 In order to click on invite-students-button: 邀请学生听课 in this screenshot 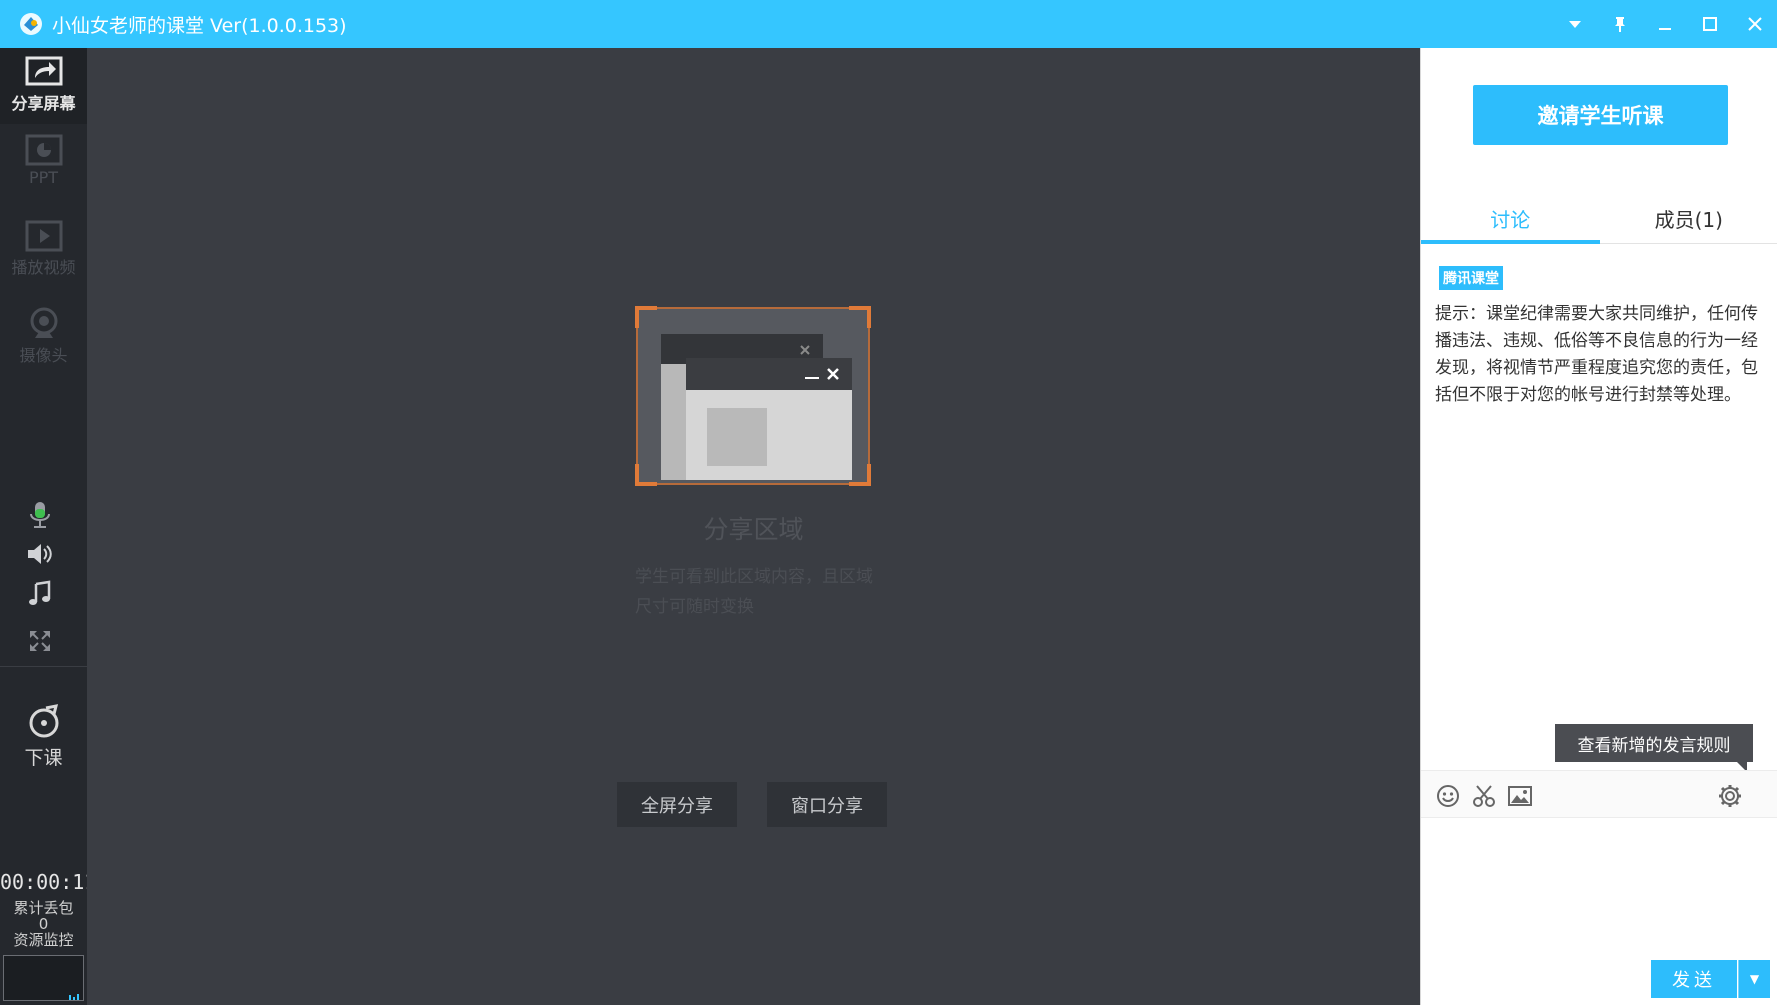, I will do `click(1600, 115)`.